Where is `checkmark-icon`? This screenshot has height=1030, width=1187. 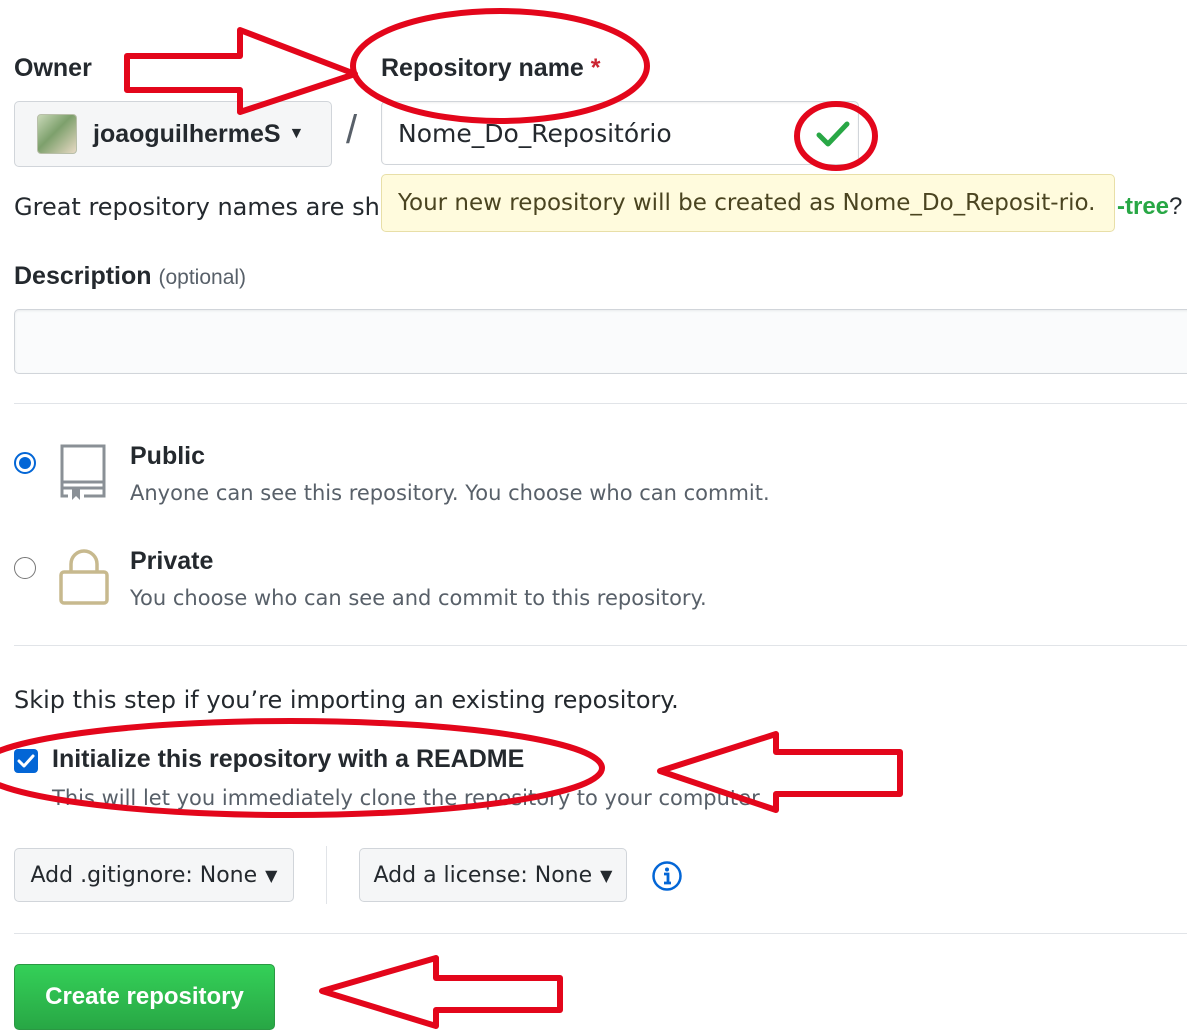 checkmark-icon is located at coordinates (26, 761).